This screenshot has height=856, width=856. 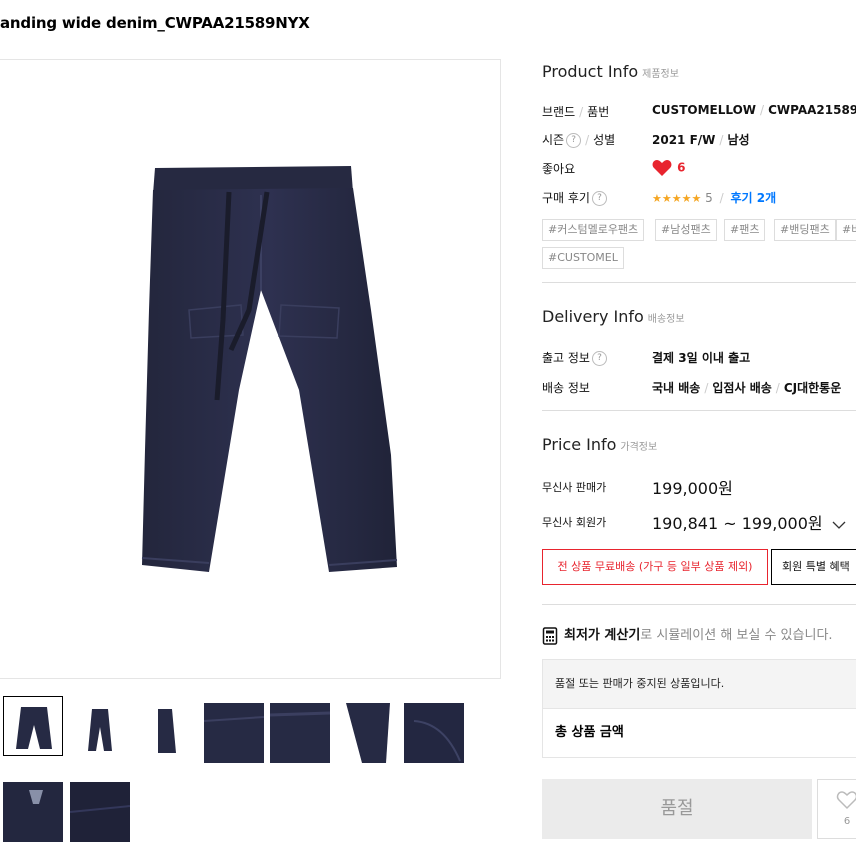 I want to click on brand-value-row: CUSTOMELLOW/CWPAA21589NYX, so click(x=754, y=110).